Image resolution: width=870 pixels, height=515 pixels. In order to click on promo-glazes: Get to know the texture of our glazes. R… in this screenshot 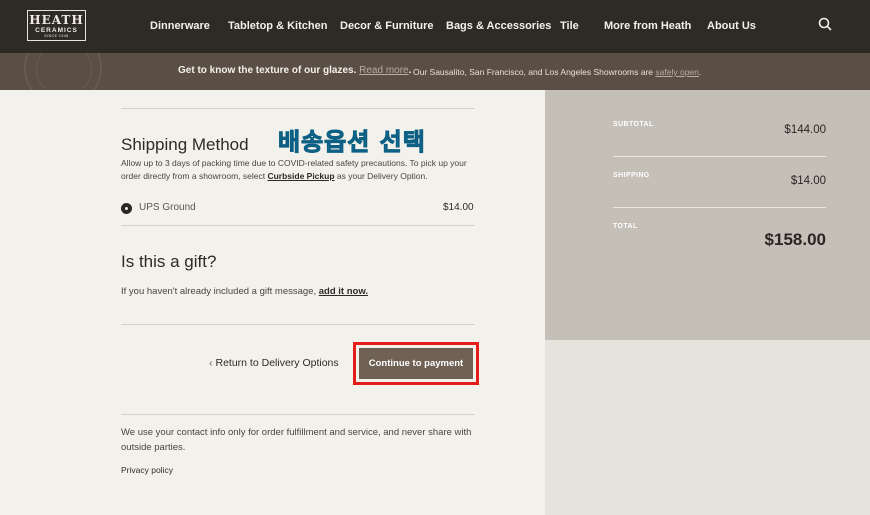, I will do `click(295, 70)`.